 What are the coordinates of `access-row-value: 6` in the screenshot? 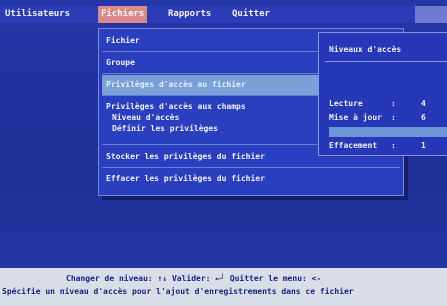 It's located at (423, 117).